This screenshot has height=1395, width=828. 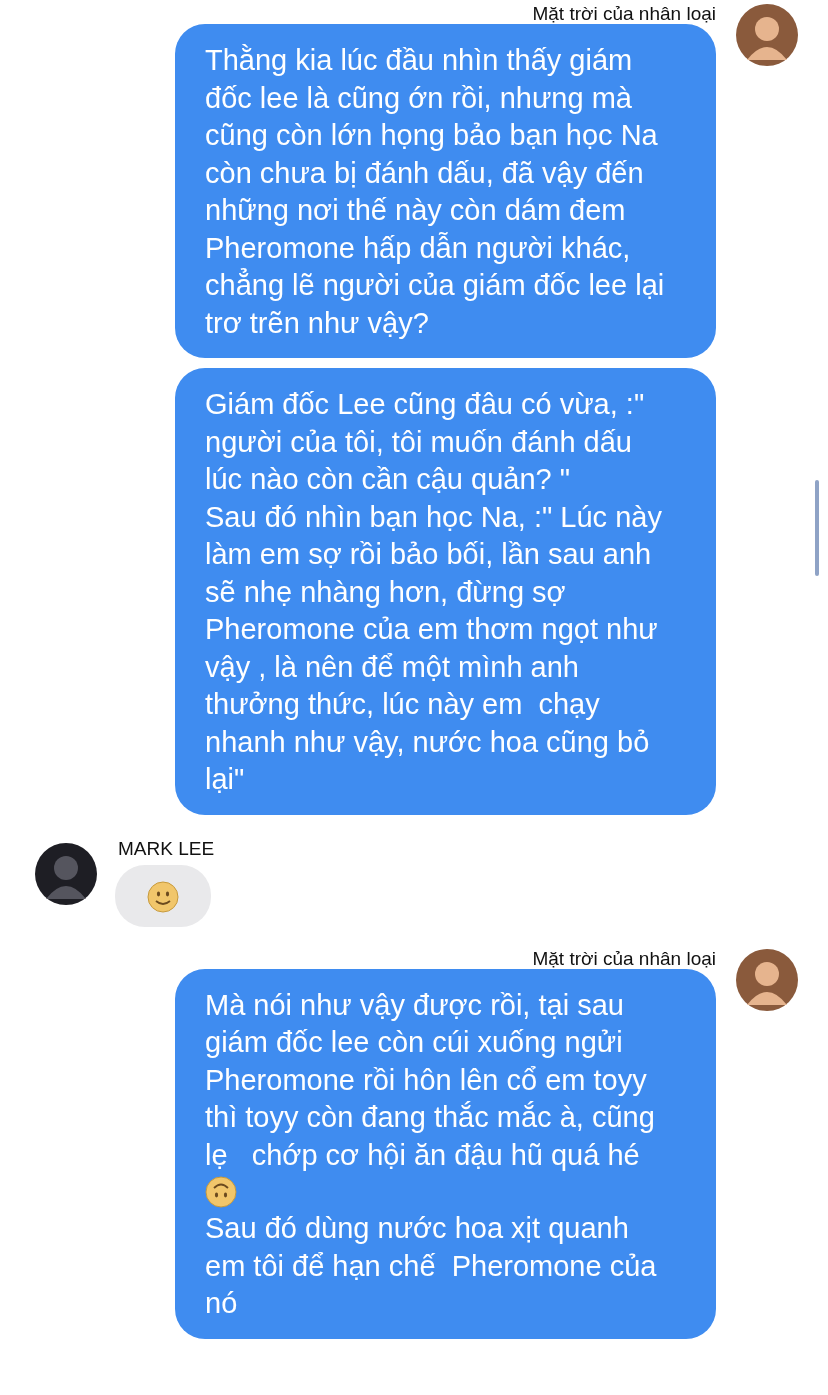 What do you see at coordinates (431, 1266) in the screenshot?
I see `message-text: Sau đó dùng nước hoa xịt quanh em tôi để hạn chế Pheromone của nó` at bounding box center [431, 1266].